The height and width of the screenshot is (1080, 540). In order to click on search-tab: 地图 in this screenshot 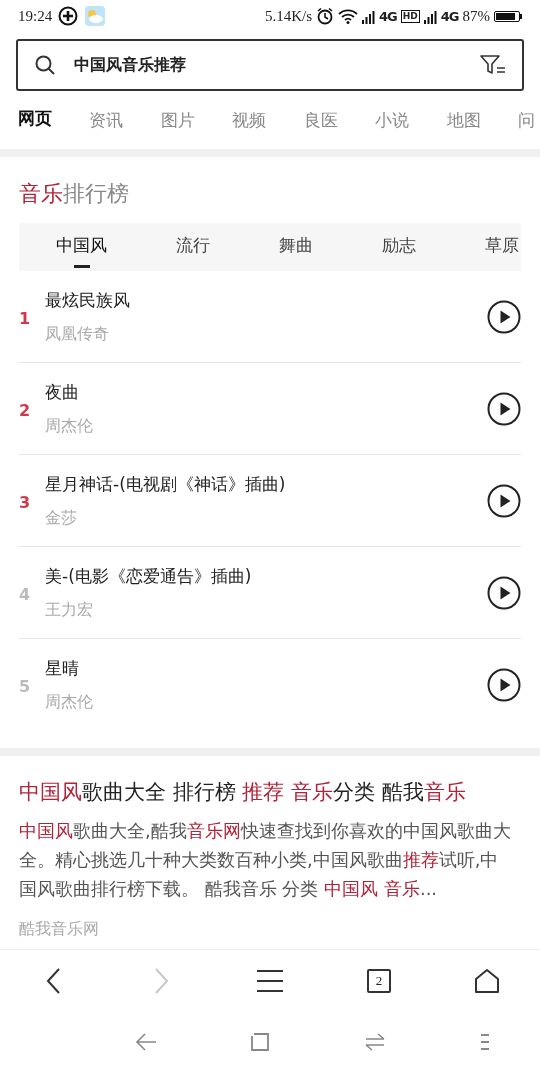, I will do `click(481, 120)`.